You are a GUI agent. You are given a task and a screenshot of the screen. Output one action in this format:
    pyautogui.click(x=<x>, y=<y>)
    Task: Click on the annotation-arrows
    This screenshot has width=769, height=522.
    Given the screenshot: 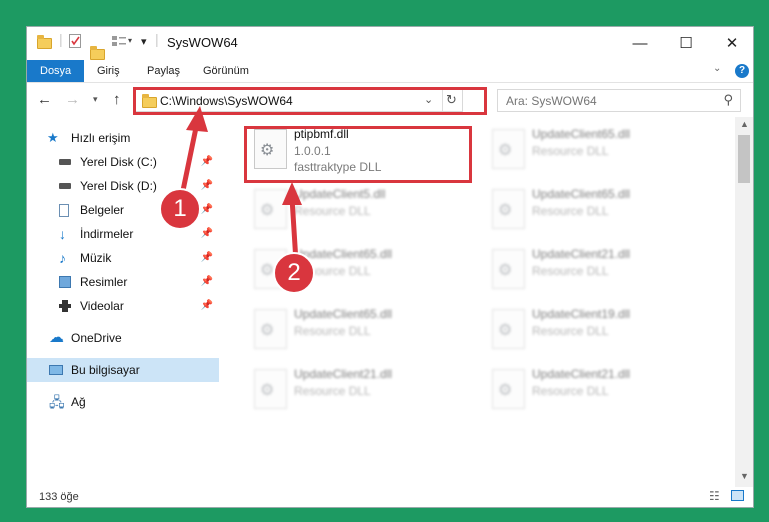 What is the action you would take?
    pyautogui.click(x=239, y=184)
    